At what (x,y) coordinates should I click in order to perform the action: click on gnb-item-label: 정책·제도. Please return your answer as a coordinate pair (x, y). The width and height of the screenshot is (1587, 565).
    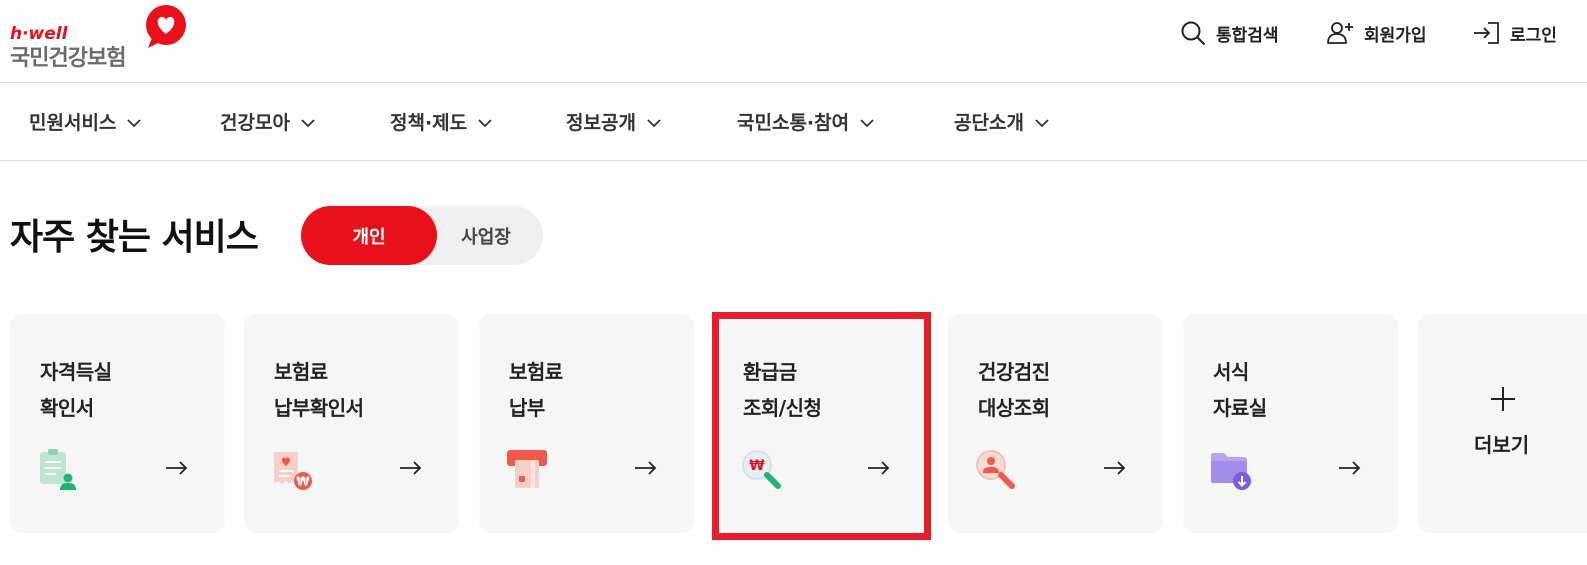
    Looking at the image, I should click on (429, 123).